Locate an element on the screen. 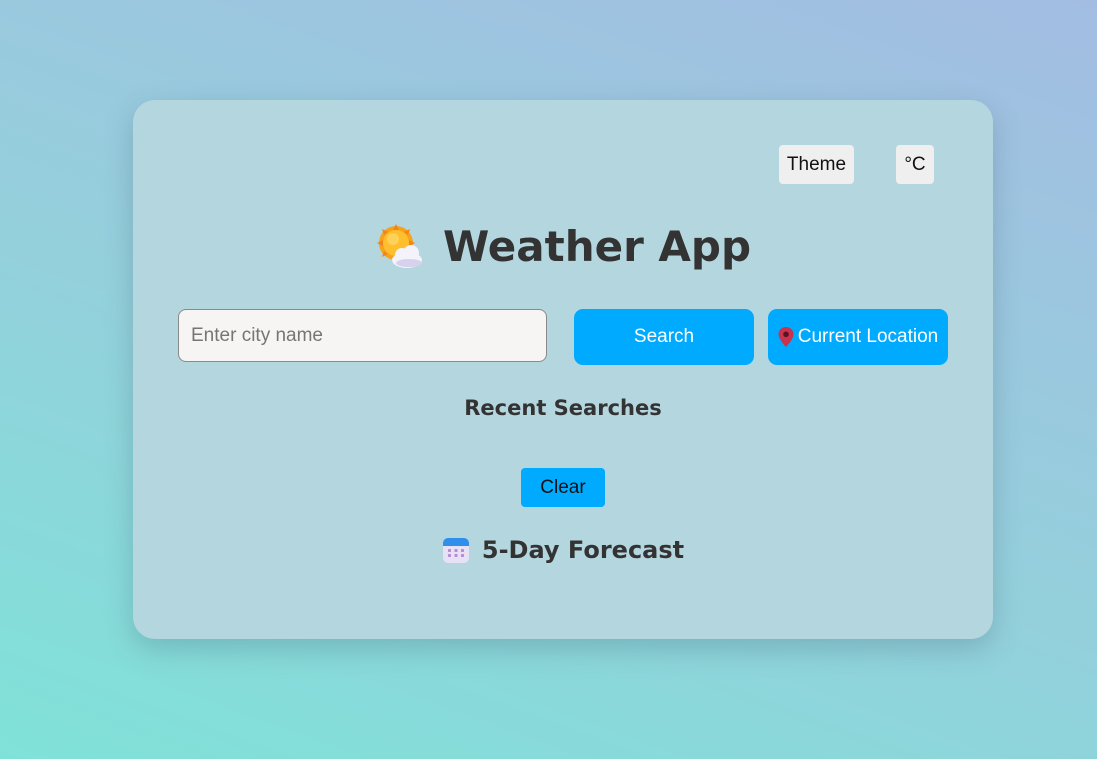 This screenshot has height=759, width=1097. theme-toggle-button: Theme is located at coordinates (816, 164).